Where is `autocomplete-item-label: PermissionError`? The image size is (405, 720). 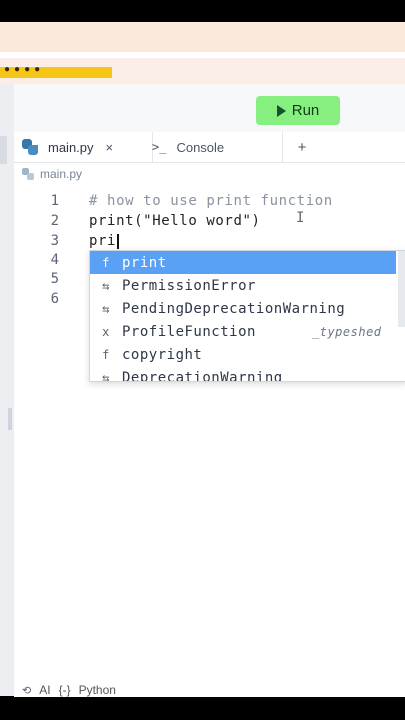
autocomplete-item-label: PermissionError is located at coordinates (189, 285).